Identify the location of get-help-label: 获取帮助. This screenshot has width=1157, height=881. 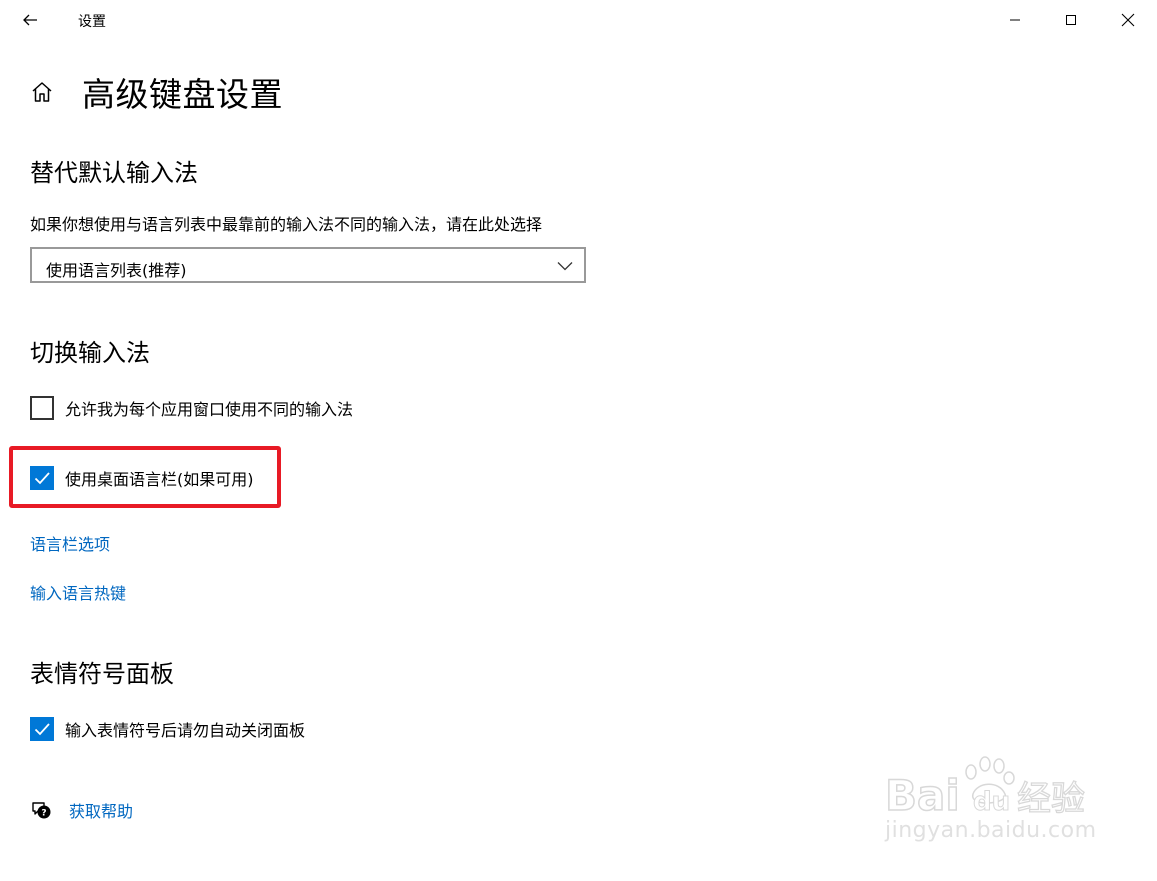
(101, 811).